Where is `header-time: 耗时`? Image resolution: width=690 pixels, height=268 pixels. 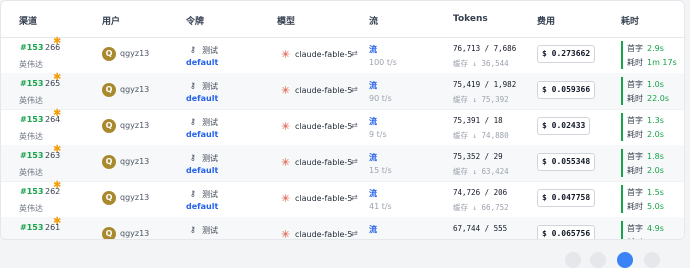
header-time: 耗时 is located at coordinates (630, 22).